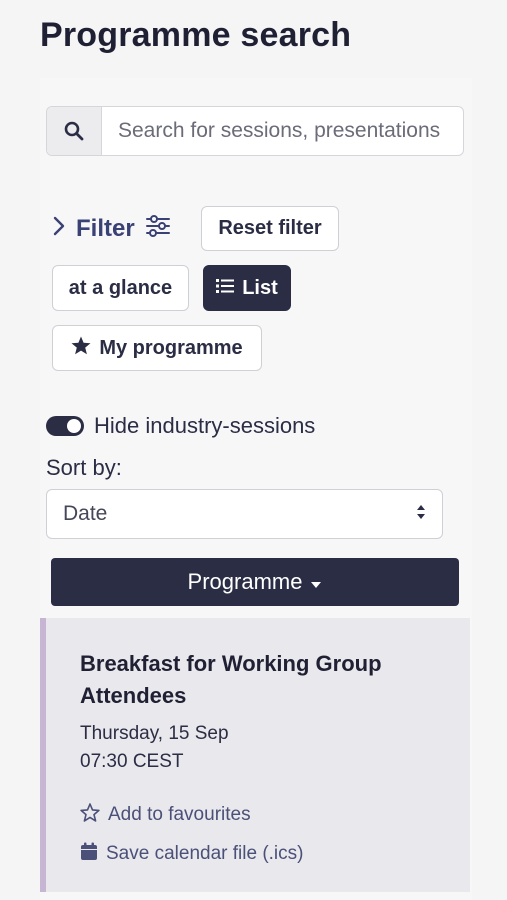  Describe the element at coordinates (244, 514) in the screenshot. I see `sort-select: Date` at that location.